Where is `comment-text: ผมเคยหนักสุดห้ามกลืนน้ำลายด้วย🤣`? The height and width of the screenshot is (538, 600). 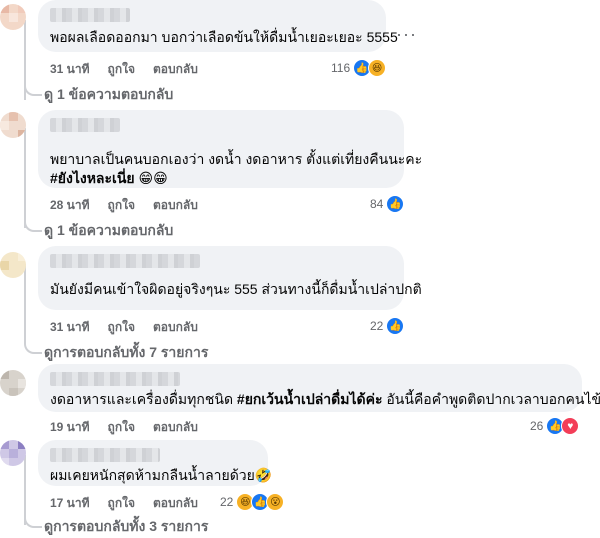 comment-text: ผมเคยหนักสุดห้ามกลืนน้ำลายด้วย🤣 is located at coordinates (153, 475).